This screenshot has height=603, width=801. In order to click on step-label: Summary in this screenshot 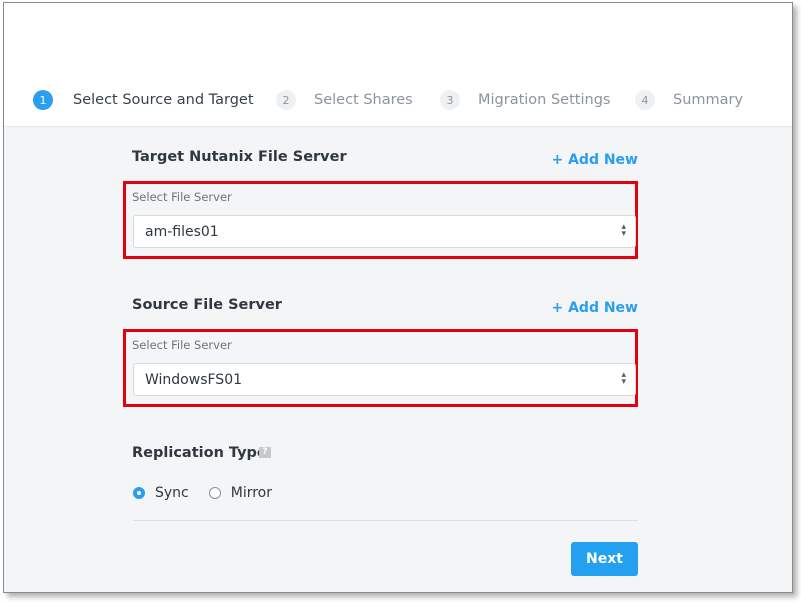, I will do `click(708, 100)`.